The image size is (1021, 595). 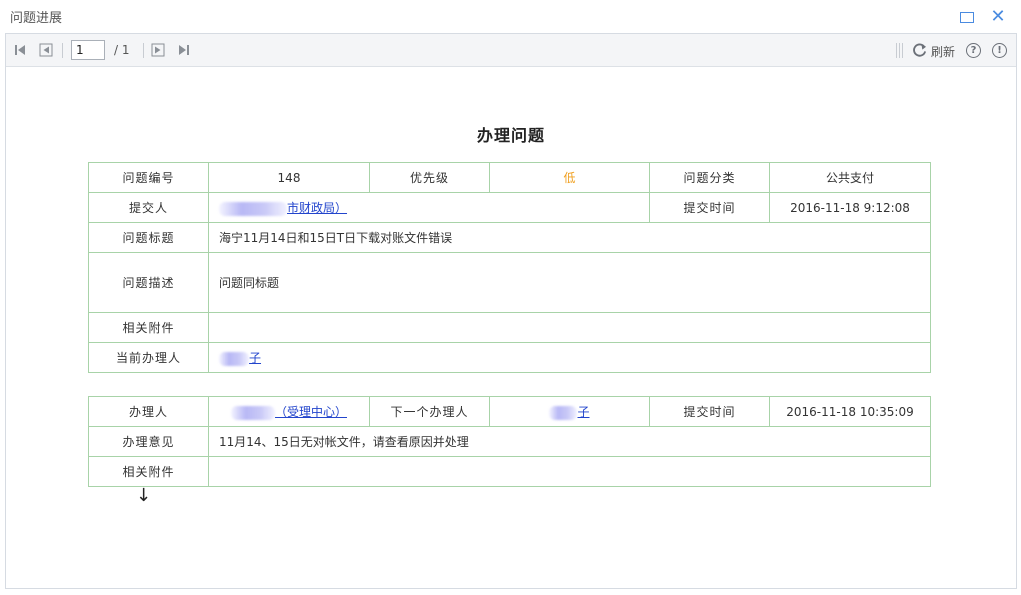 I want to click on priority-label: 优先级, so click(x=429, y=177).